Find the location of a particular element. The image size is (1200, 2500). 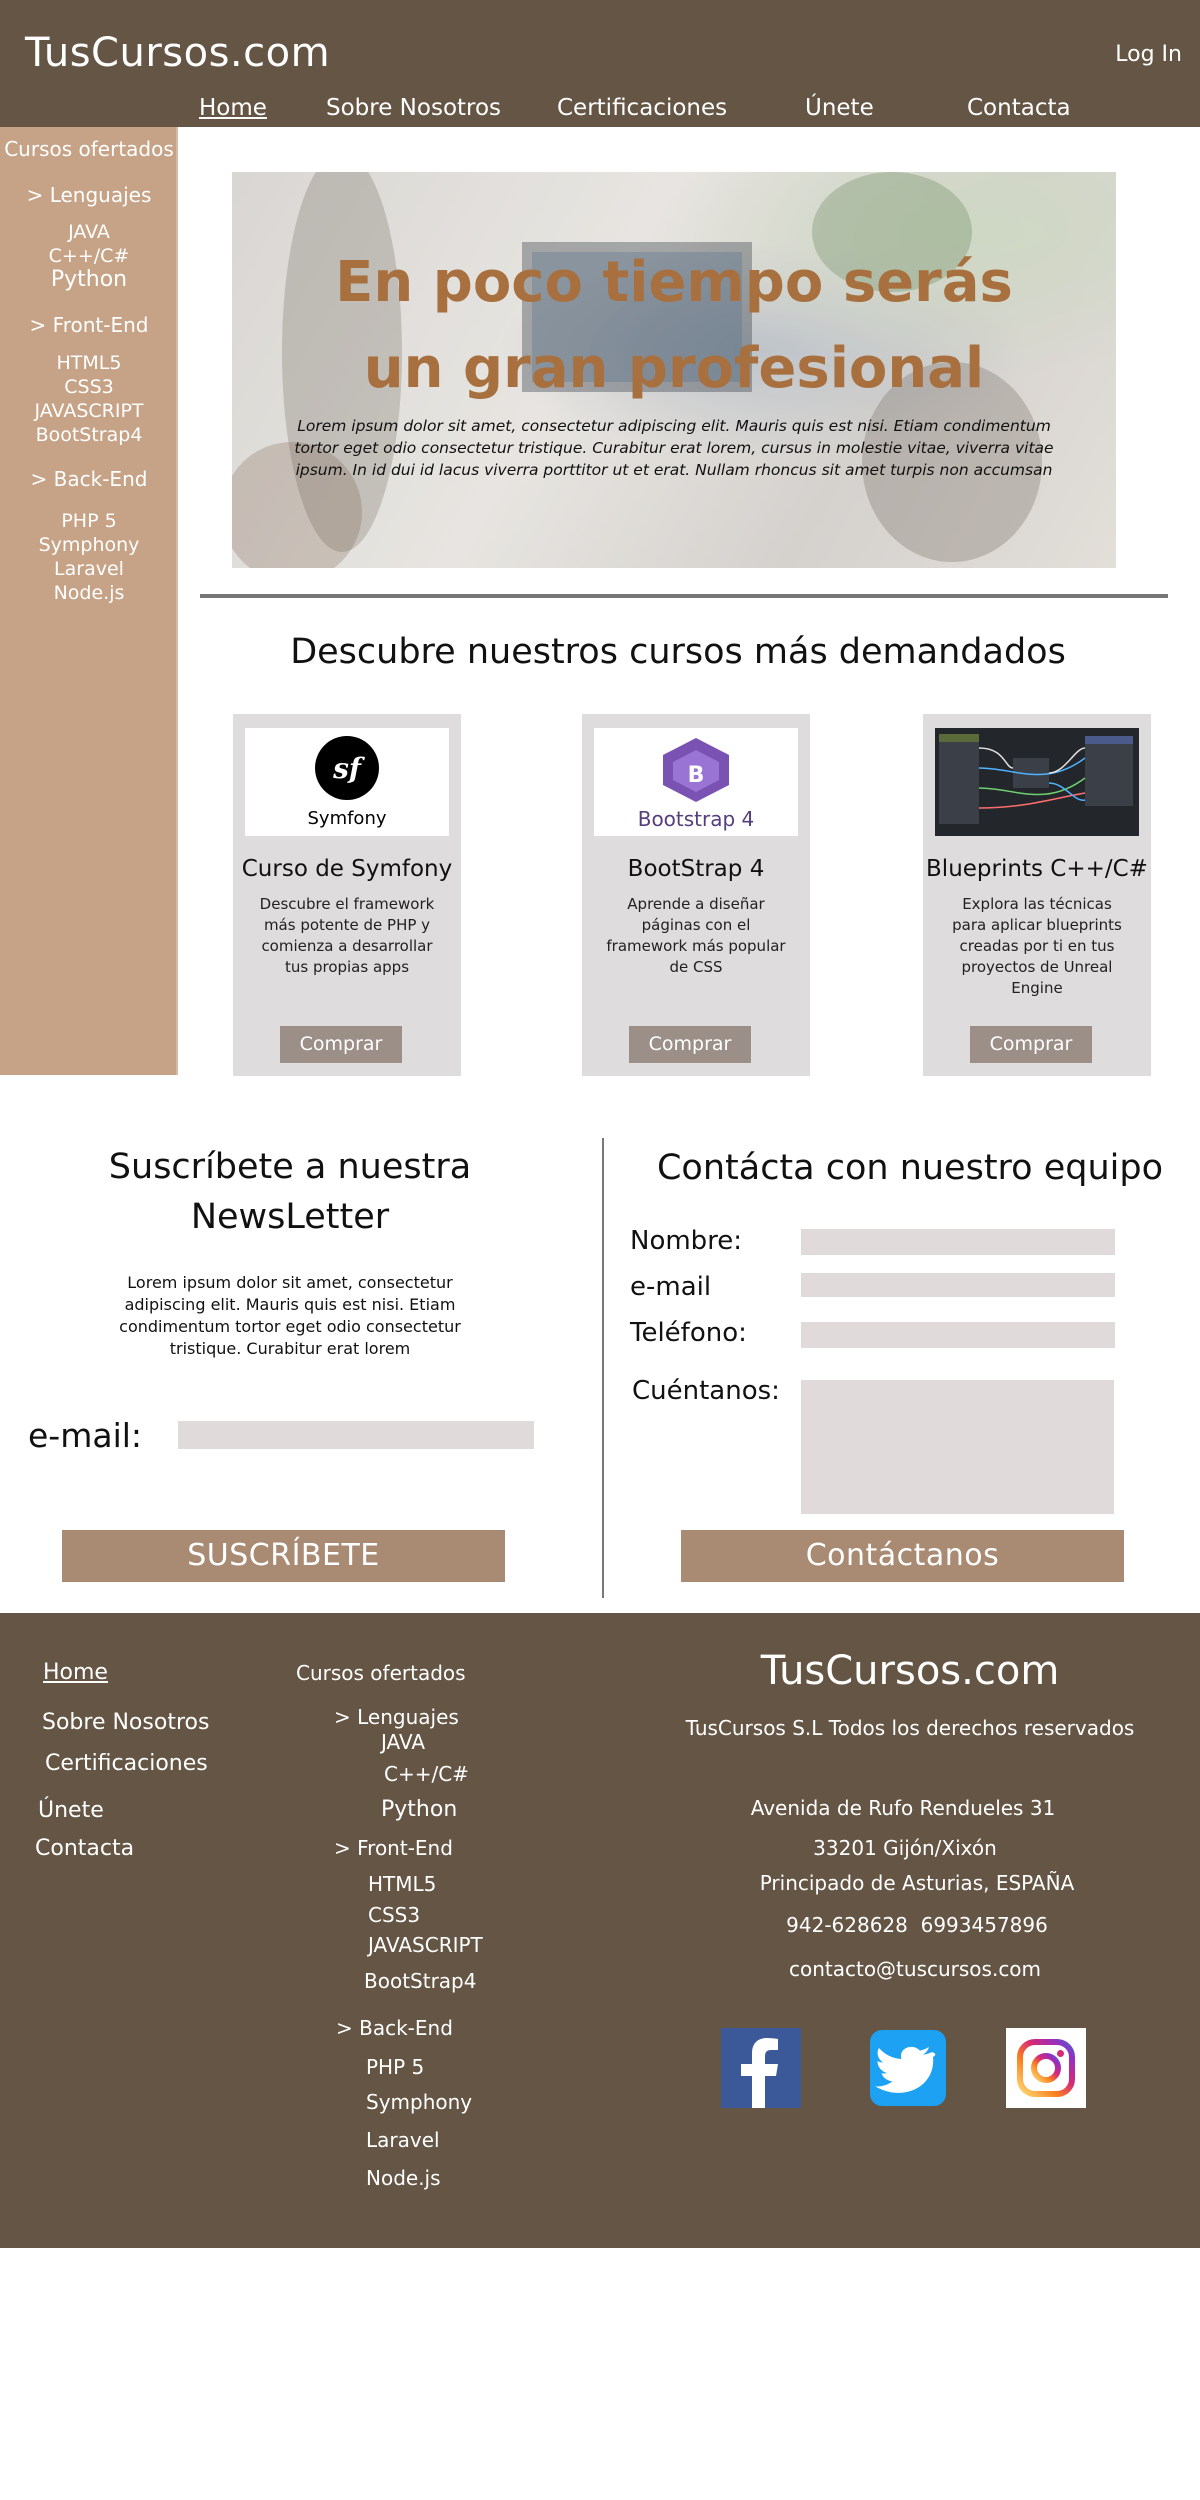

sidebar-item-symphony: Symphony is located at coordinates (89, 545).